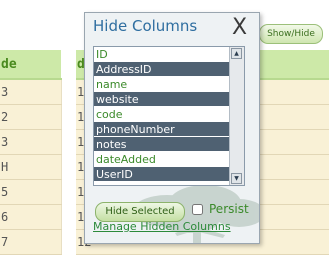 The image size is (329, 255). What do you see at coordinates (31, 217) in the screenshot?
I see `table-cell: 6` at bounding box center [31, 217].